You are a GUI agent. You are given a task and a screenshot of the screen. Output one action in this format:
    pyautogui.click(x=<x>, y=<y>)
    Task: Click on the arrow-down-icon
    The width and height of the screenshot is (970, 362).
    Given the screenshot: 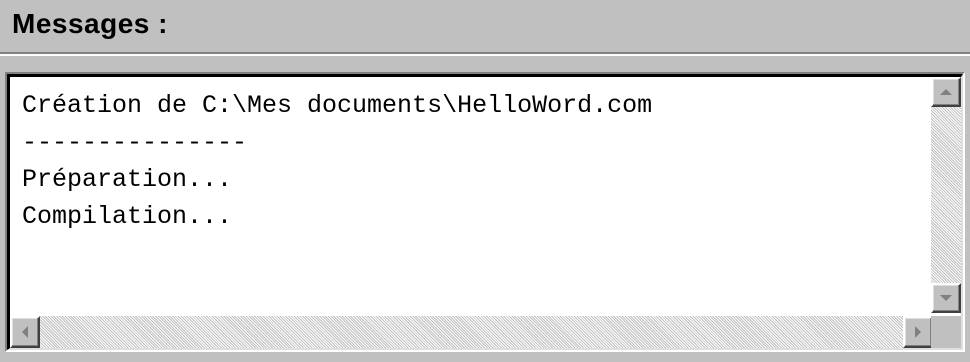 What is the action you would take?
    pyautogui.click(x=946, y=298)
    